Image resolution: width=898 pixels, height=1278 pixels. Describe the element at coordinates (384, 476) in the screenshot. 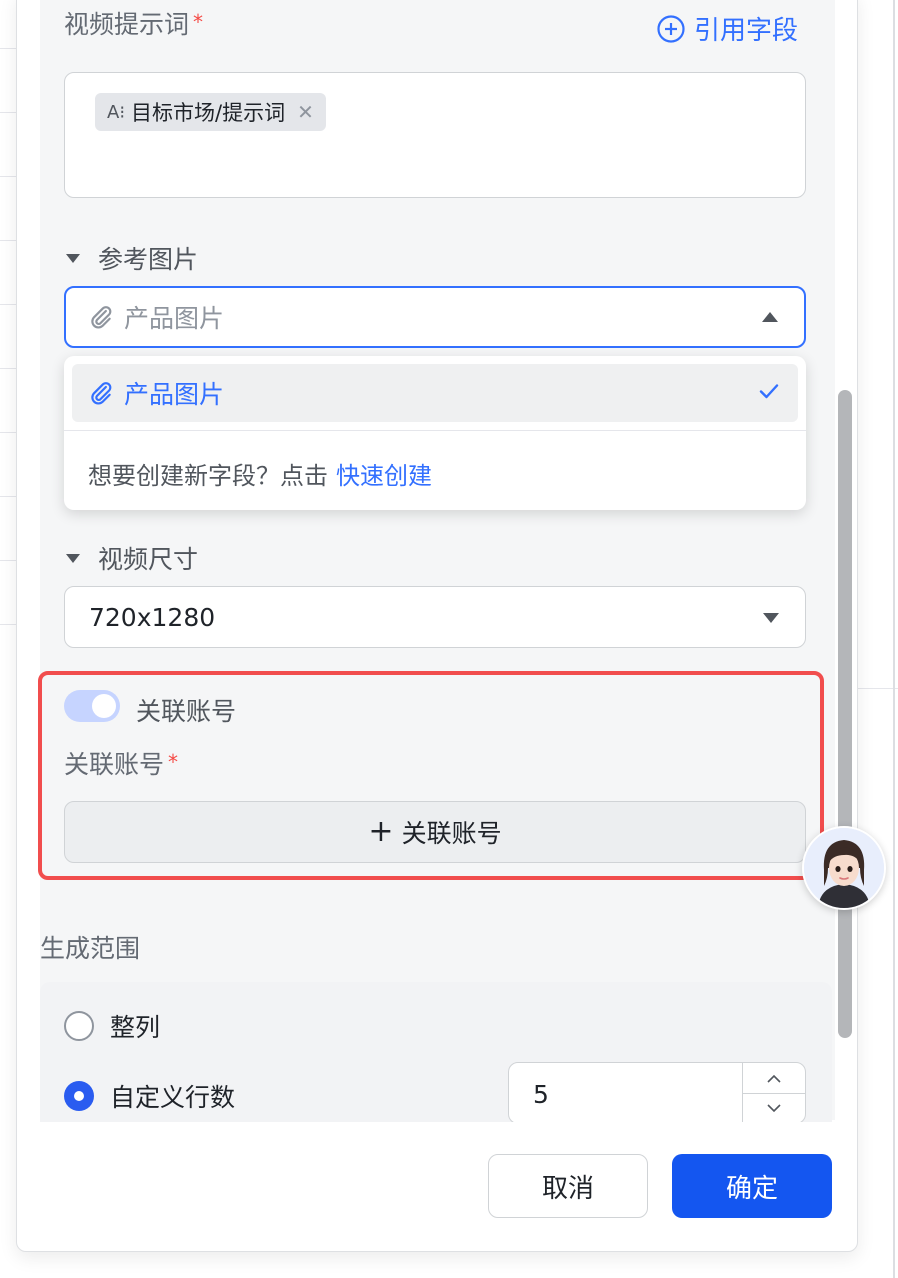

I see `quick-create-link: 快速创建` at that location.